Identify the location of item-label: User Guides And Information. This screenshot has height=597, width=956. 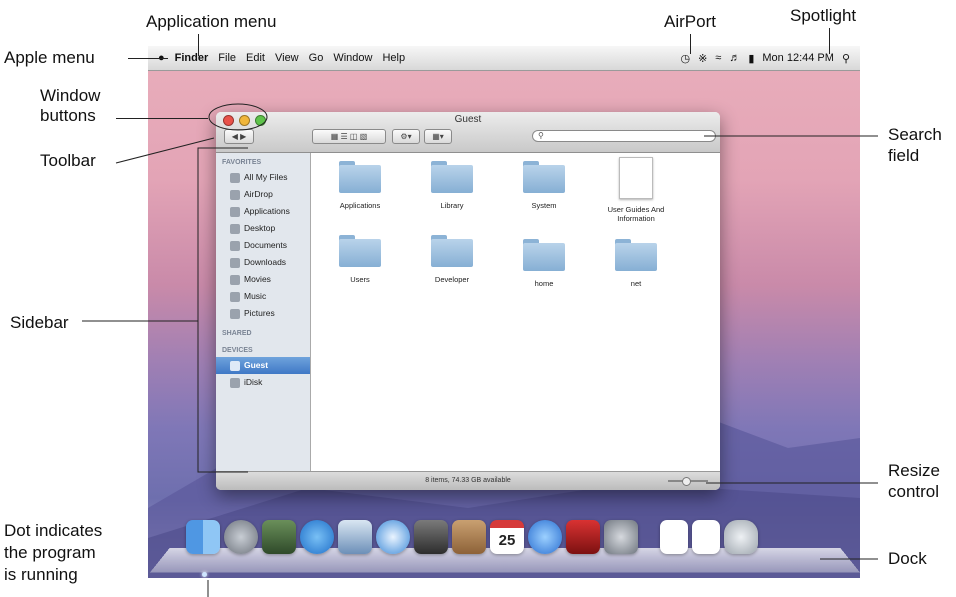
(636, 214).